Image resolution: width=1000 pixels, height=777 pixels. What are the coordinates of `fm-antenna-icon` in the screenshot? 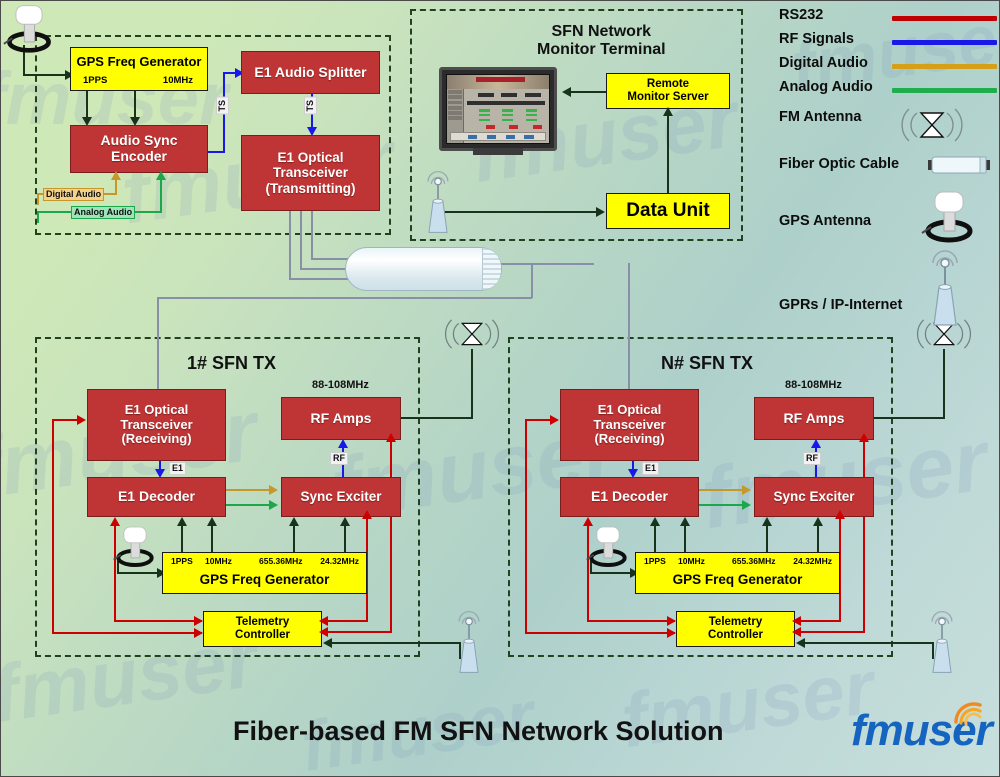 It's located at (932, 127).